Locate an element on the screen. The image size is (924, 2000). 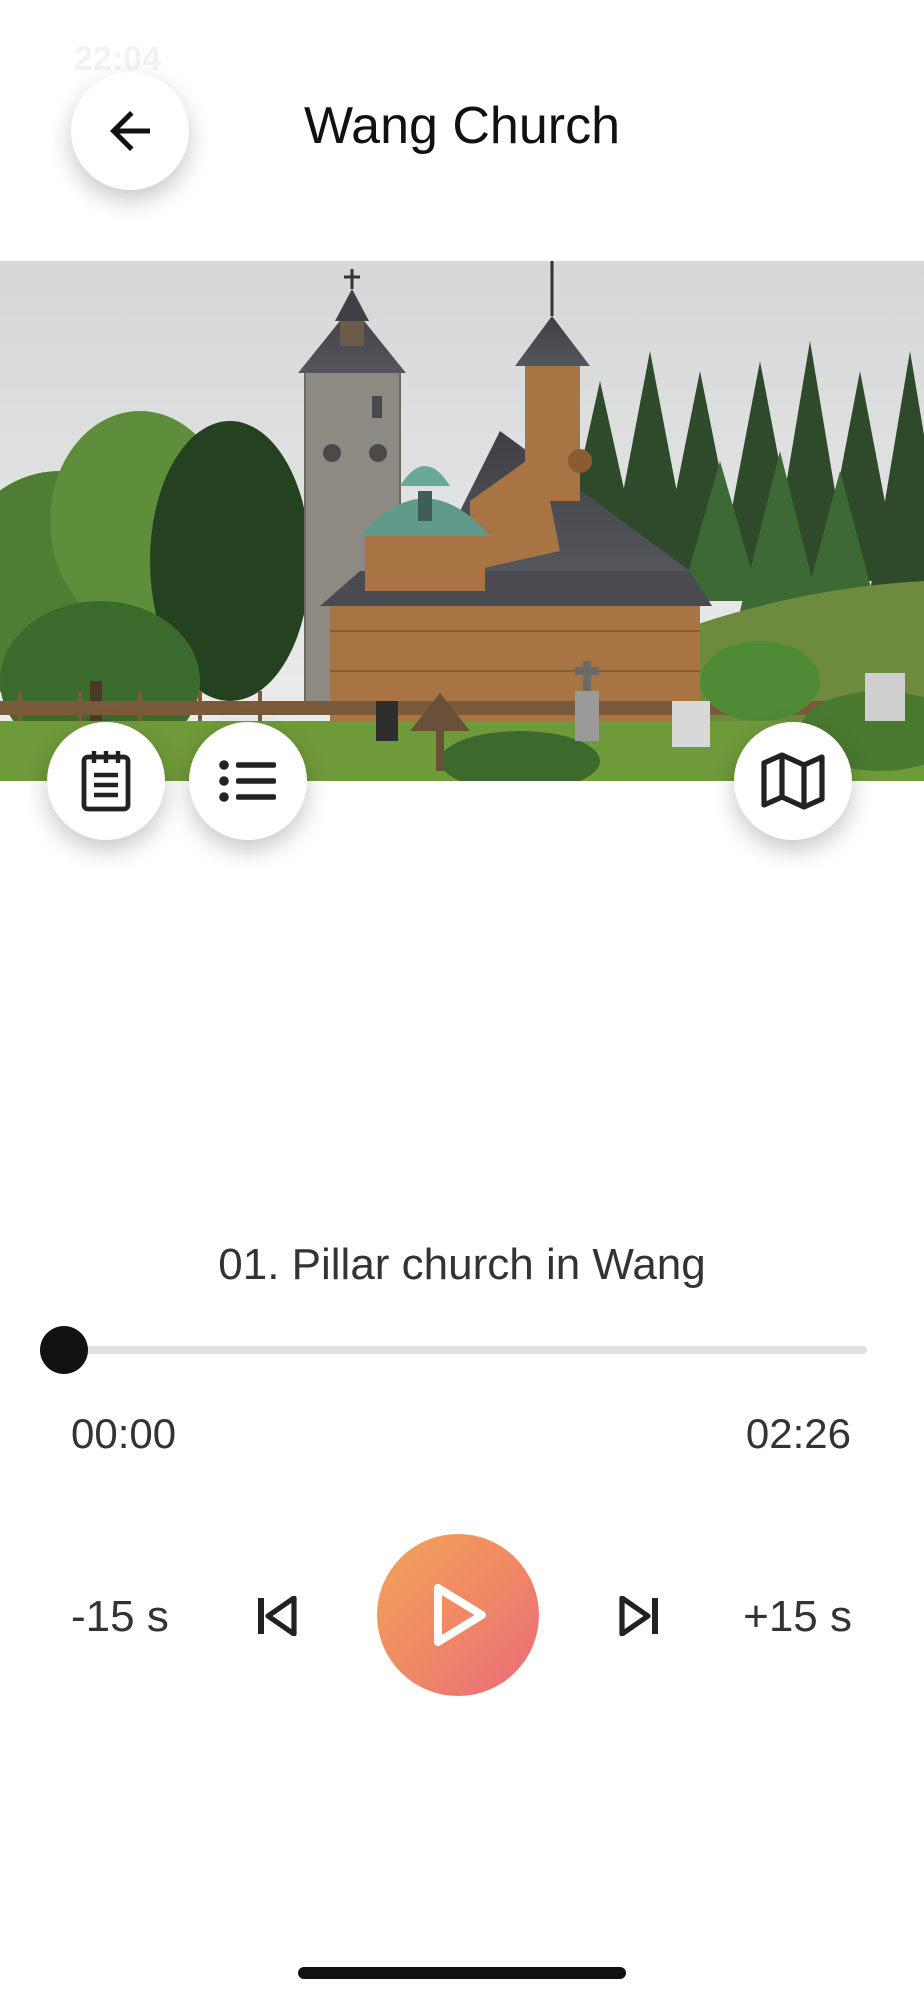
list-icon is located at coordinates (247, 781).